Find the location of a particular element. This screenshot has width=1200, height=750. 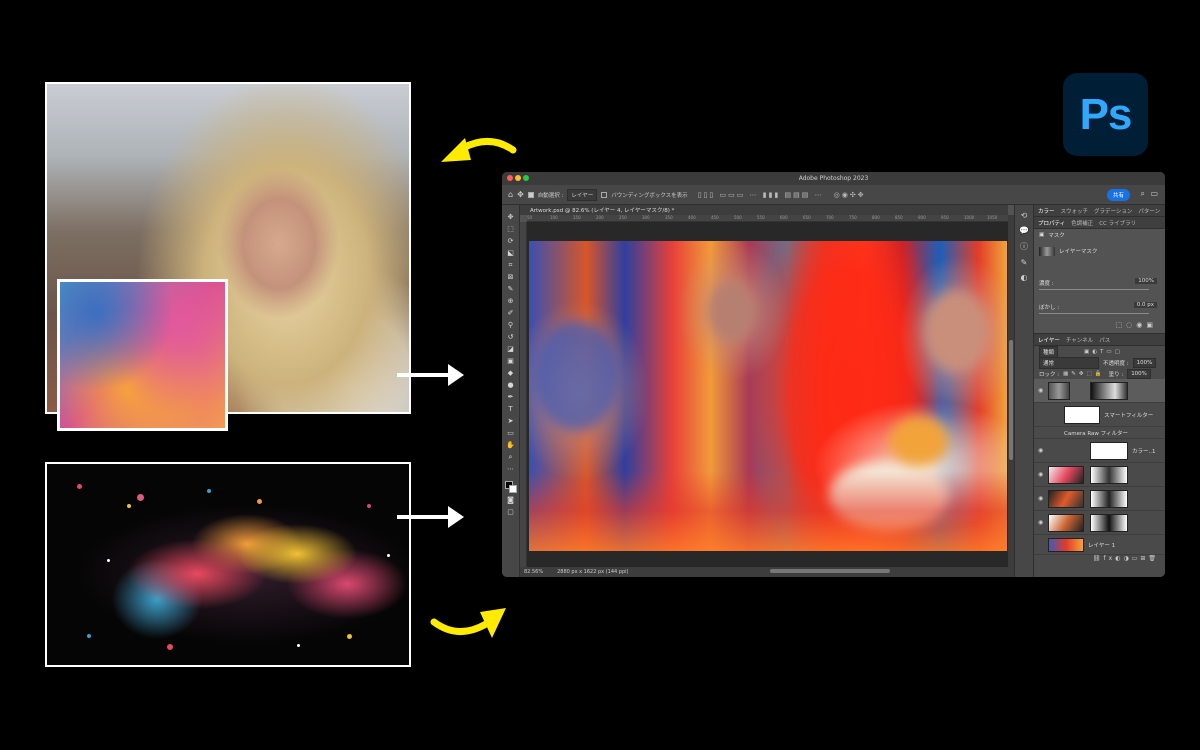

tab-gradients: グラデーション is located at coordinates (1113, 211).